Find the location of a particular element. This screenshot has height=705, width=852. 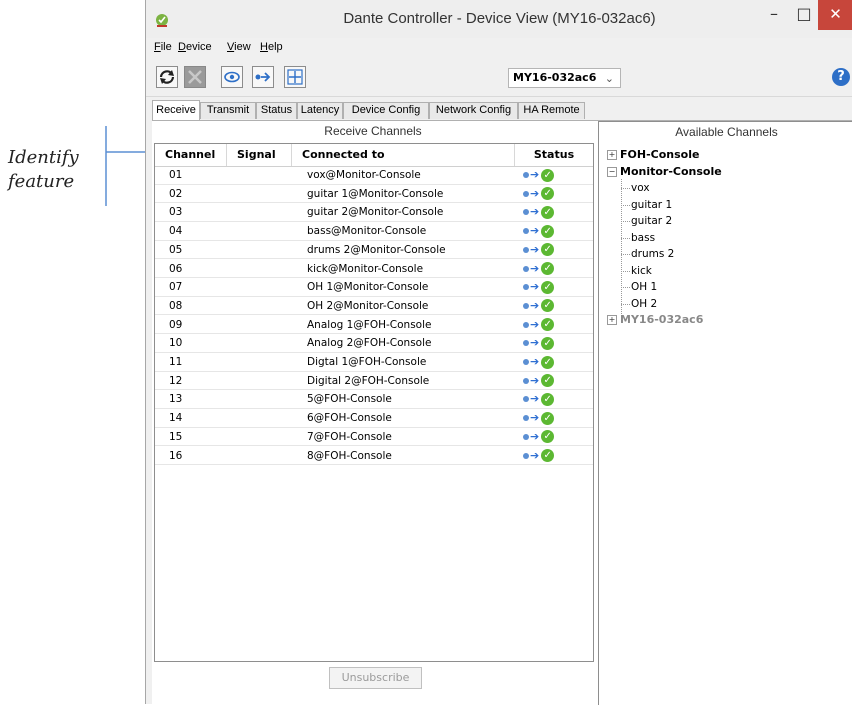

collapse-icon: − is located at coordinates (612, 171).